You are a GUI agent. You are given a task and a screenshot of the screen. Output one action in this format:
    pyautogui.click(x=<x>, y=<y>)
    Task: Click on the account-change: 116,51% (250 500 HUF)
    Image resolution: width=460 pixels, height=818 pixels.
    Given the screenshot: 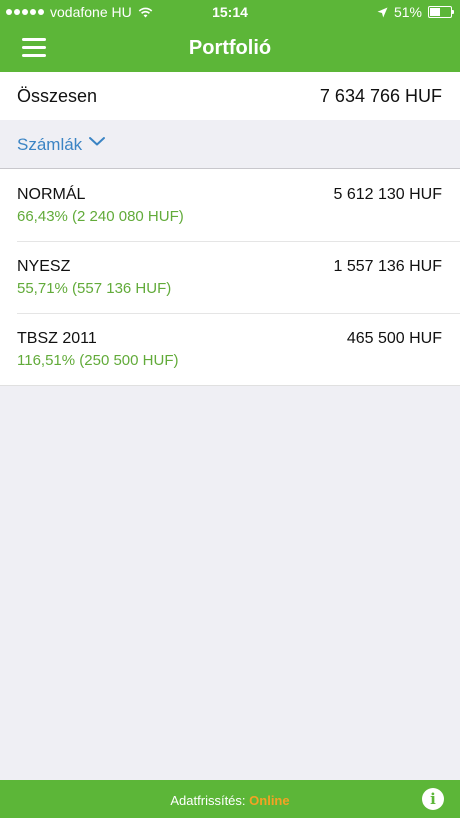 What is the action you would take?
    pyautogui.click(x=98, y=360)
    